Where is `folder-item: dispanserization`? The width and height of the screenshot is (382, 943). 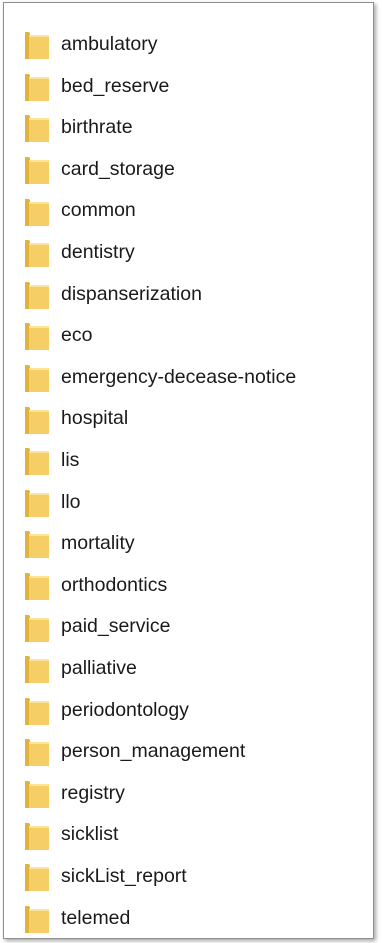
folder-item: dispanserization is located at coordinates (160, 295).